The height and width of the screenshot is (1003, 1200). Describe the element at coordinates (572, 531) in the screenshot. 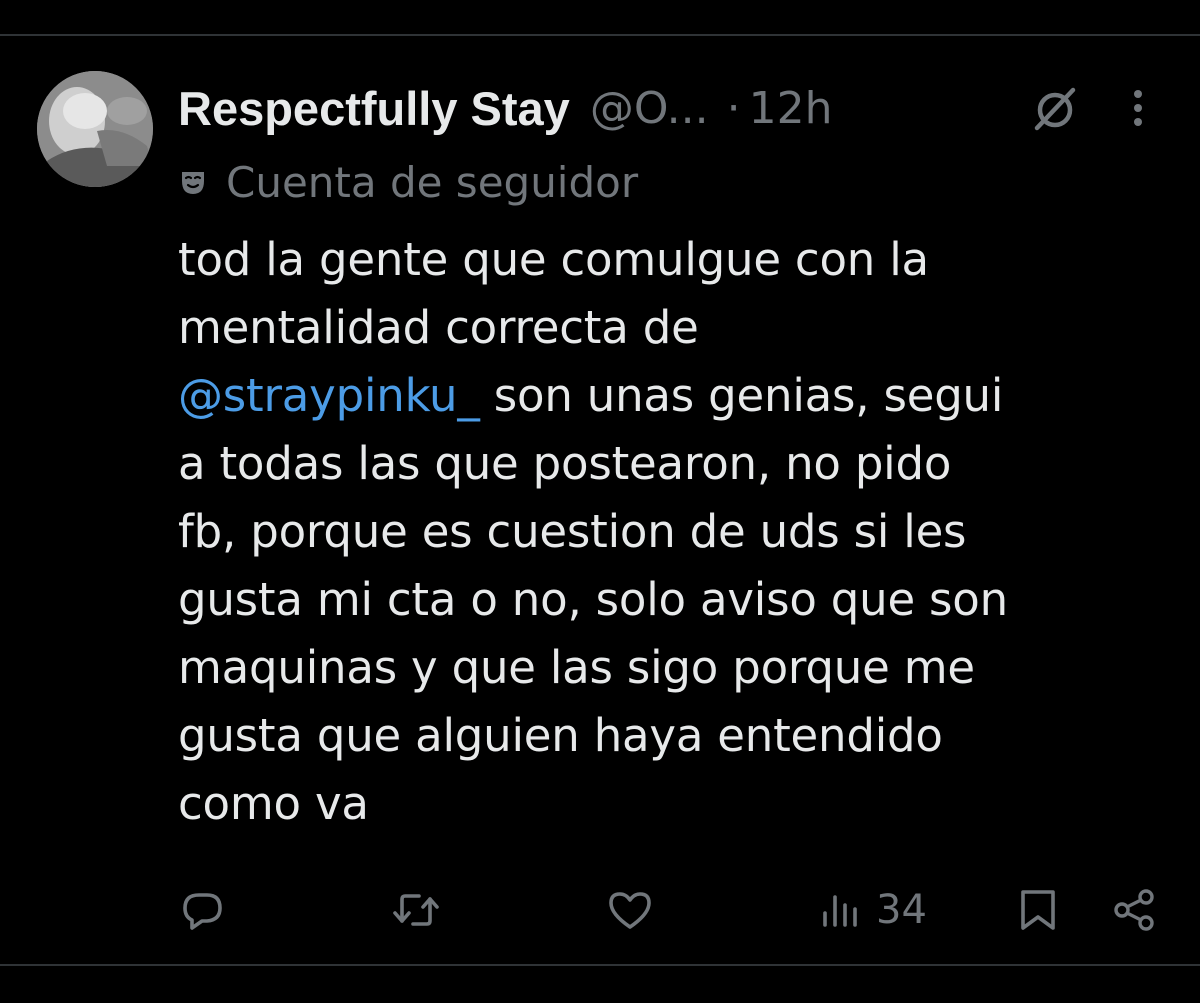

I see `tweet-line: fb, porque es cuestion de uds si les` at that location.